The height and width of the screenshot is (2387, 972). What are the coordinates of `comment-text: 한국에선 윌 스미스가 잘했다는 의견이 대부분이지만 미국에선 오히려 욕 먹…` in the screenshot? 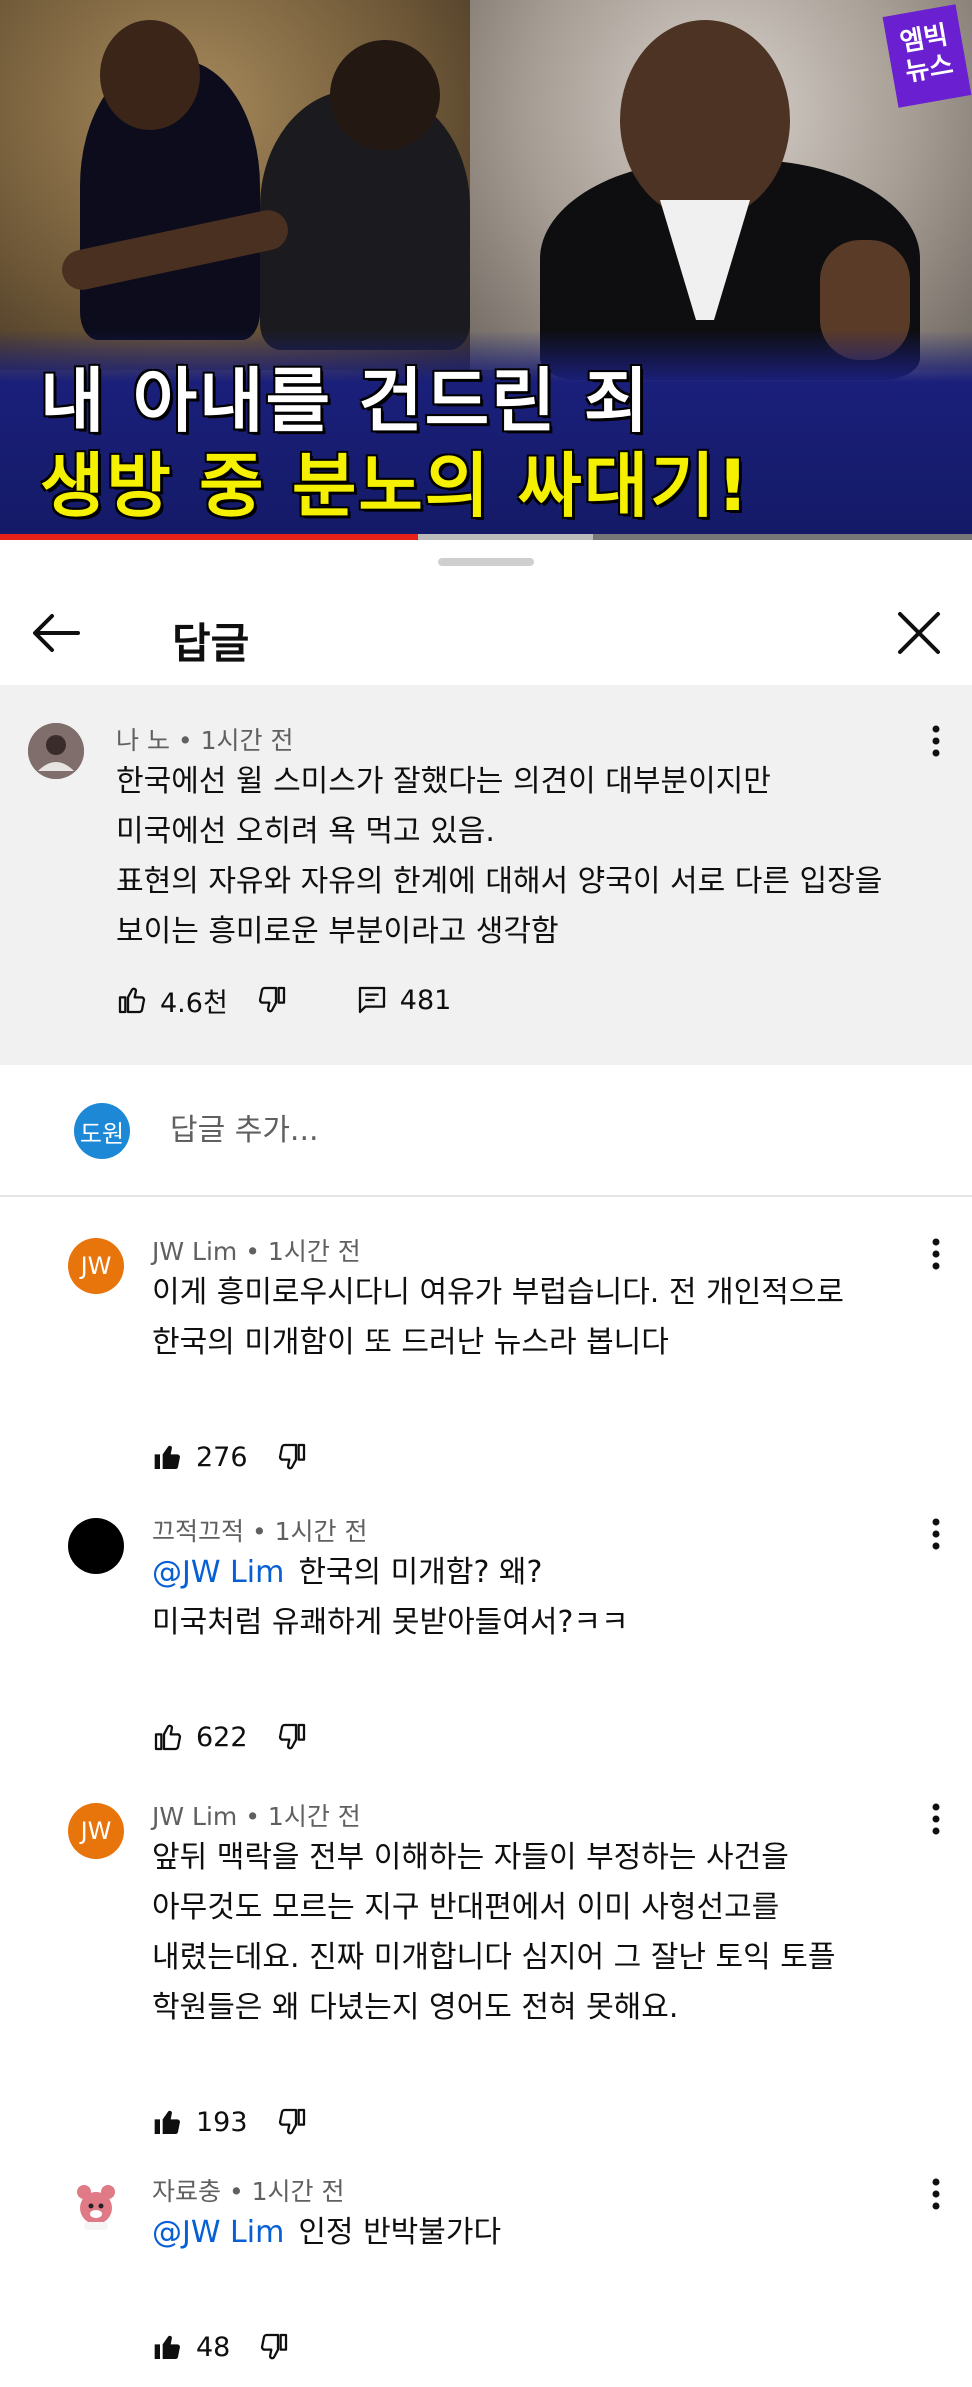 It's located at (499, 857).